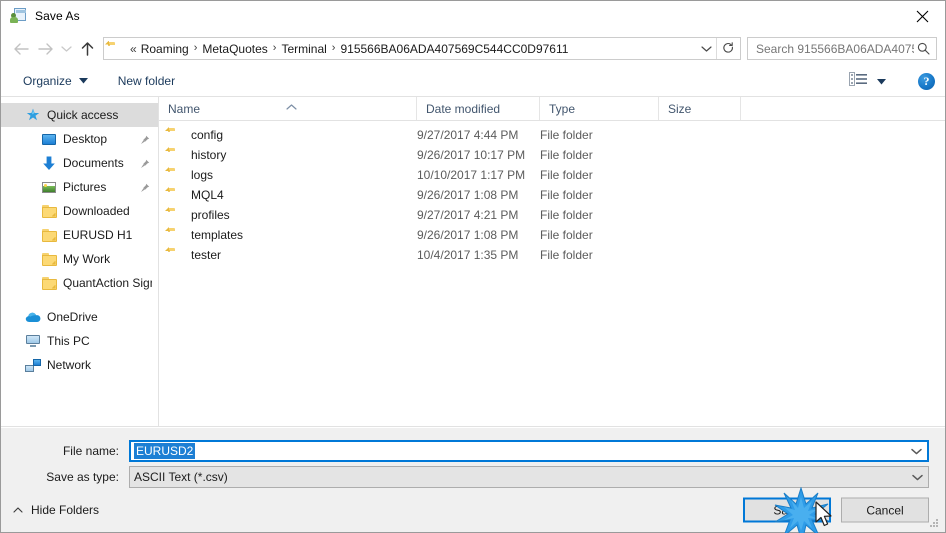 The height and width of the screenshot is (533, 946). Describe the element at coordinates (923, 48) in the screenshot. I see `search-icon` at that location.